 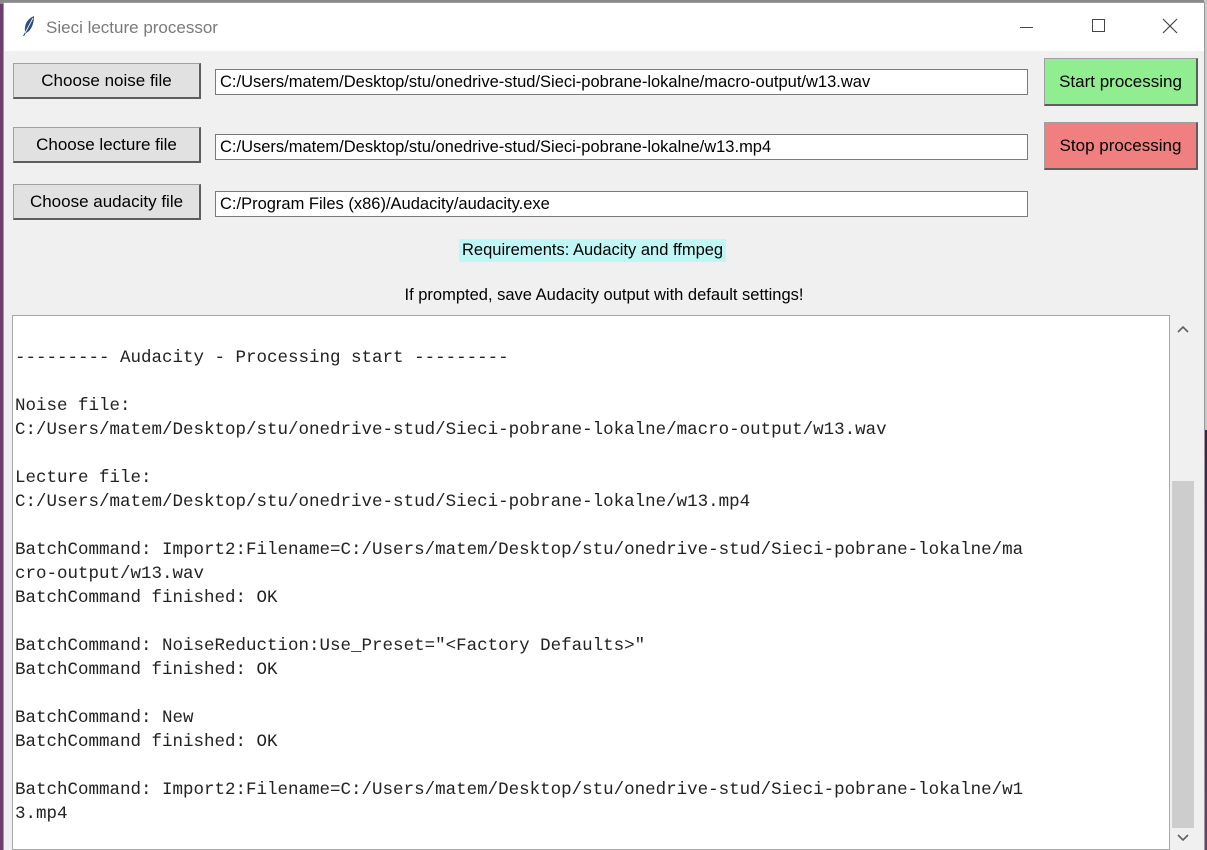 I want to click on maximize-button, so click(x=1100, y=27).